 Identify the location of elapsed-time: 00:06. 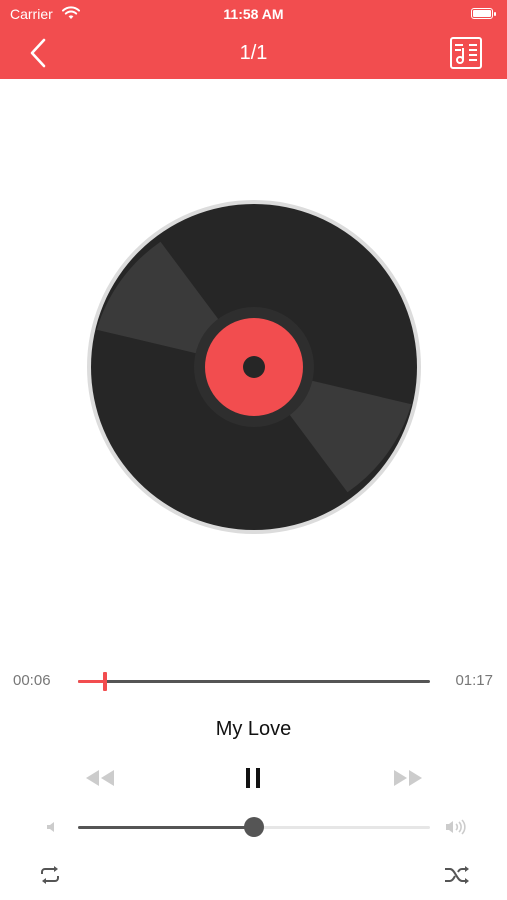
(32, 680).